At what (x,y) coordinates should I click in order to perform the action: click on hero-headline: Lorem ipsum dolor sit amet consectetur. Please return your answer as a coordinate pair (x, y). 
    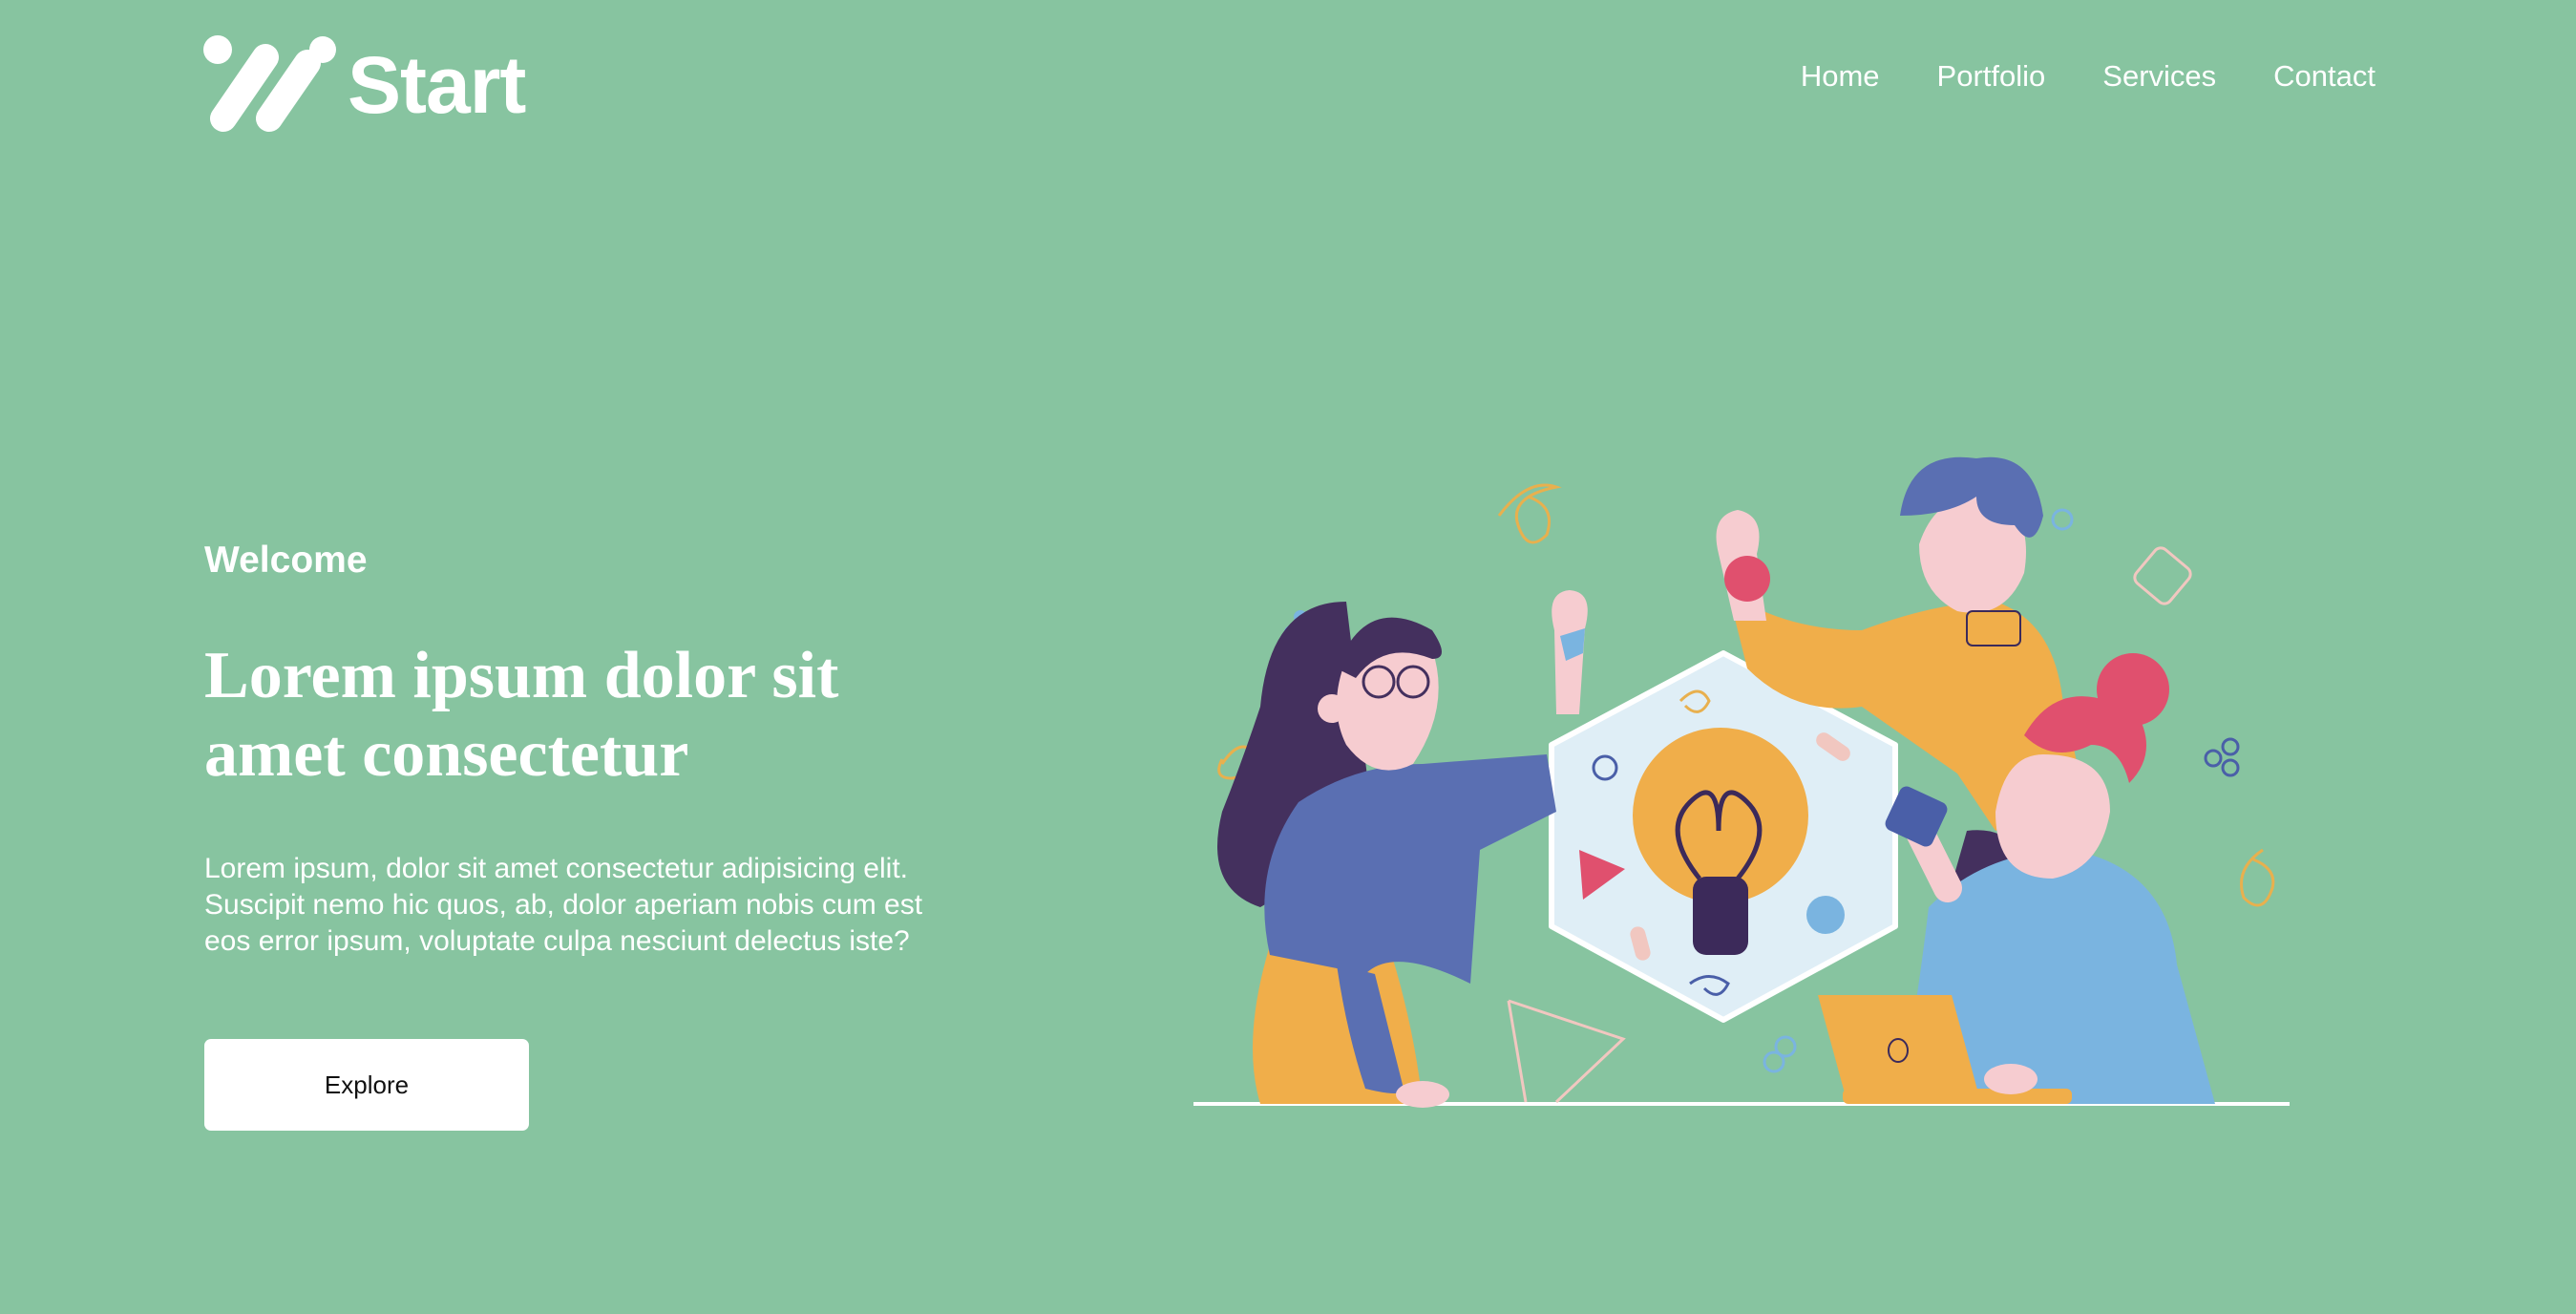
    Looking at the image, I should click on (581, 715).